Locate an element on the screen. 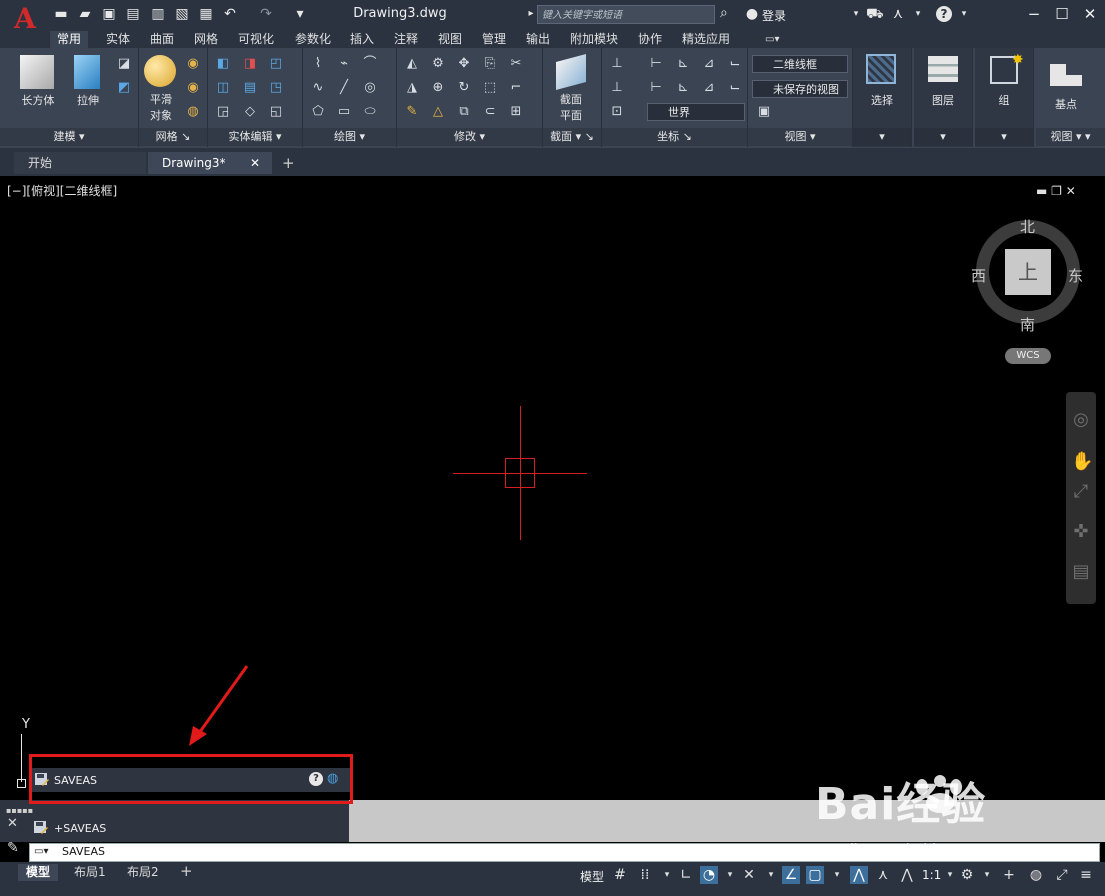  polar-dropdown-icon: ▾ is located at coordinates (730, 875).